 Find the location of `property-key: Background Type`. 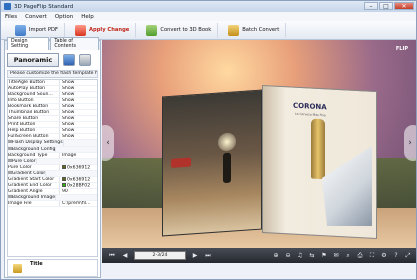

property-key: Background Type is located at coordinates (34, 155).